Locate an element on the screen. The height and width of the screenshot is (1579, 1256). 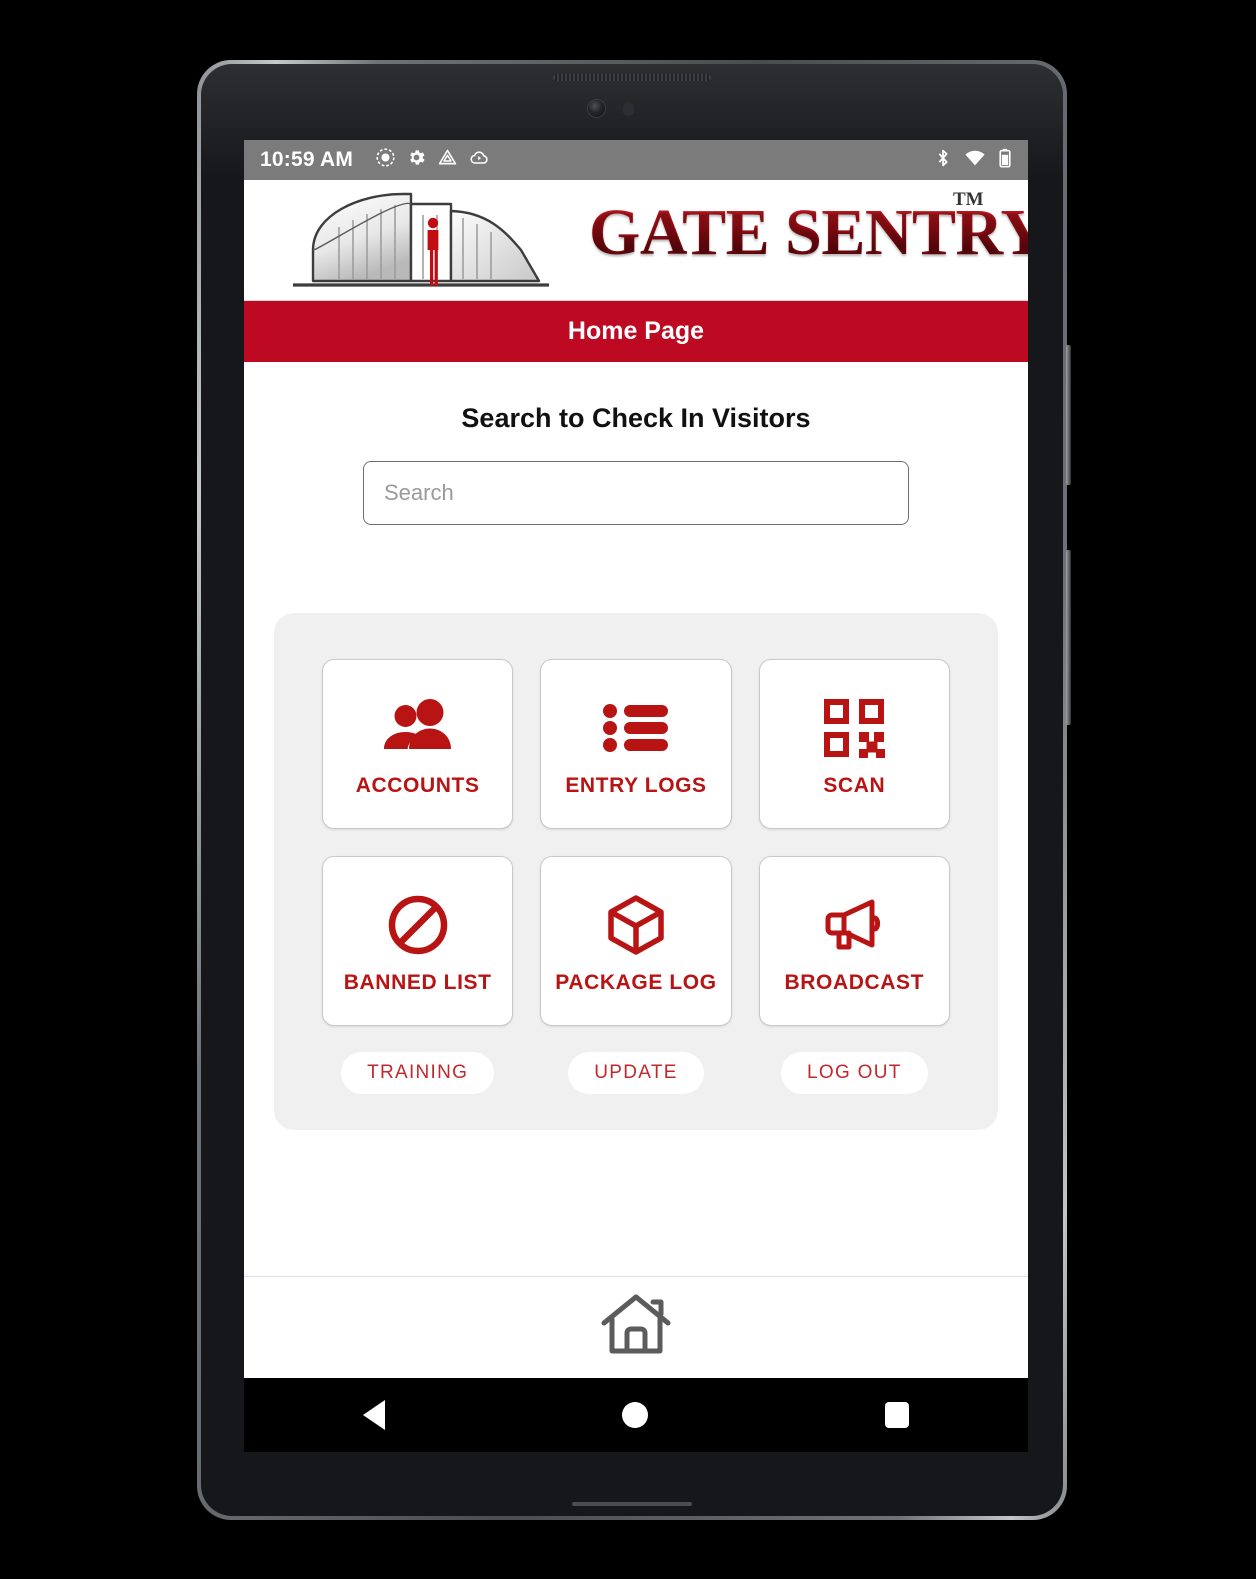
house-icon is located at coordinates (636, 1327).